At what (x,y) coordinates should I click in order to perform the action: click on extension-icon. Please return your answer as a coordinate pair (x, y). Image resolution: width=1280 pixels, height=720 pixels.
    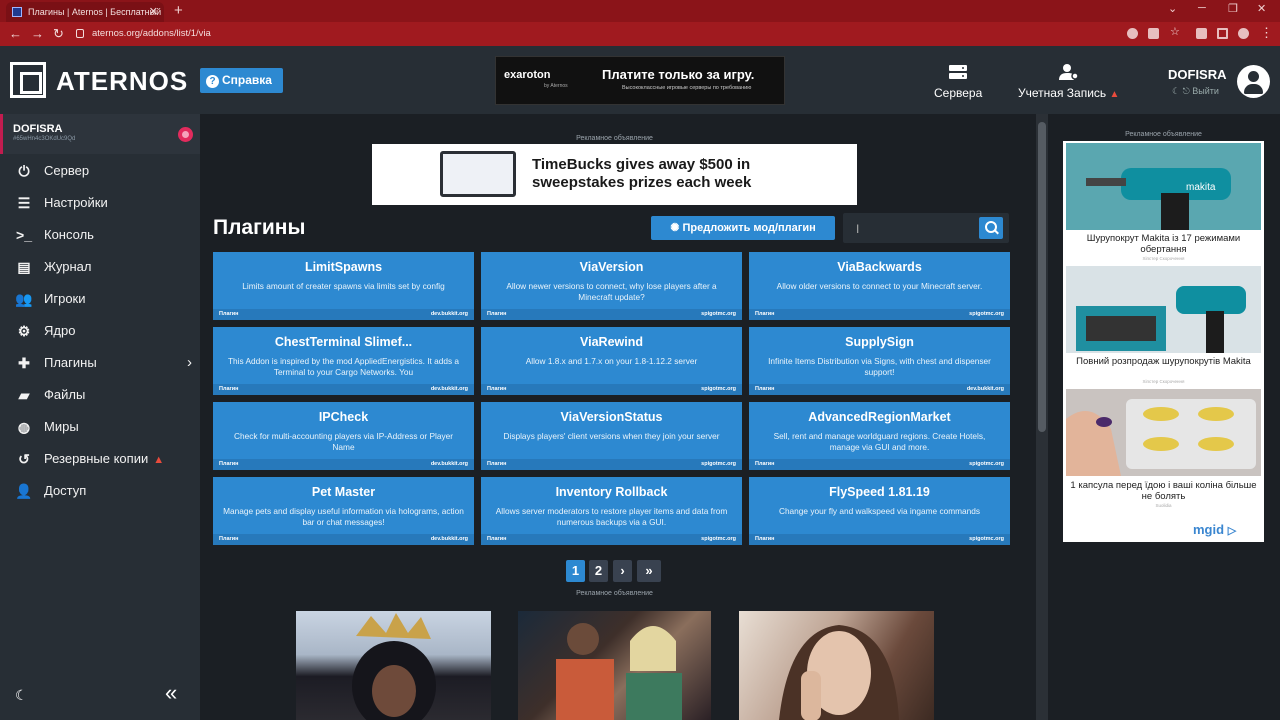
    Looking at the image, I should click on (1132, 33).